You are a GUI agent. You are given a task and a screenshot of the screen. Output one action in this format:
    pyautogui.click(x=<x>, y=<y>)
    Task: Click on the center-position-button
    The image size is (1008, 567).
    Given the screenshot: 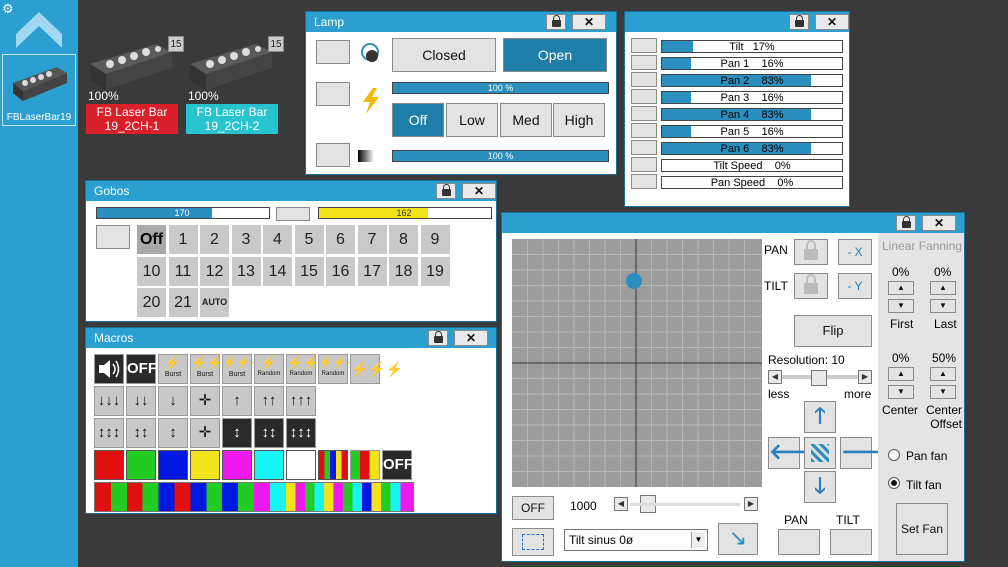 What is the action you would take?
    pyautogui.click(x=820, y=453)
    